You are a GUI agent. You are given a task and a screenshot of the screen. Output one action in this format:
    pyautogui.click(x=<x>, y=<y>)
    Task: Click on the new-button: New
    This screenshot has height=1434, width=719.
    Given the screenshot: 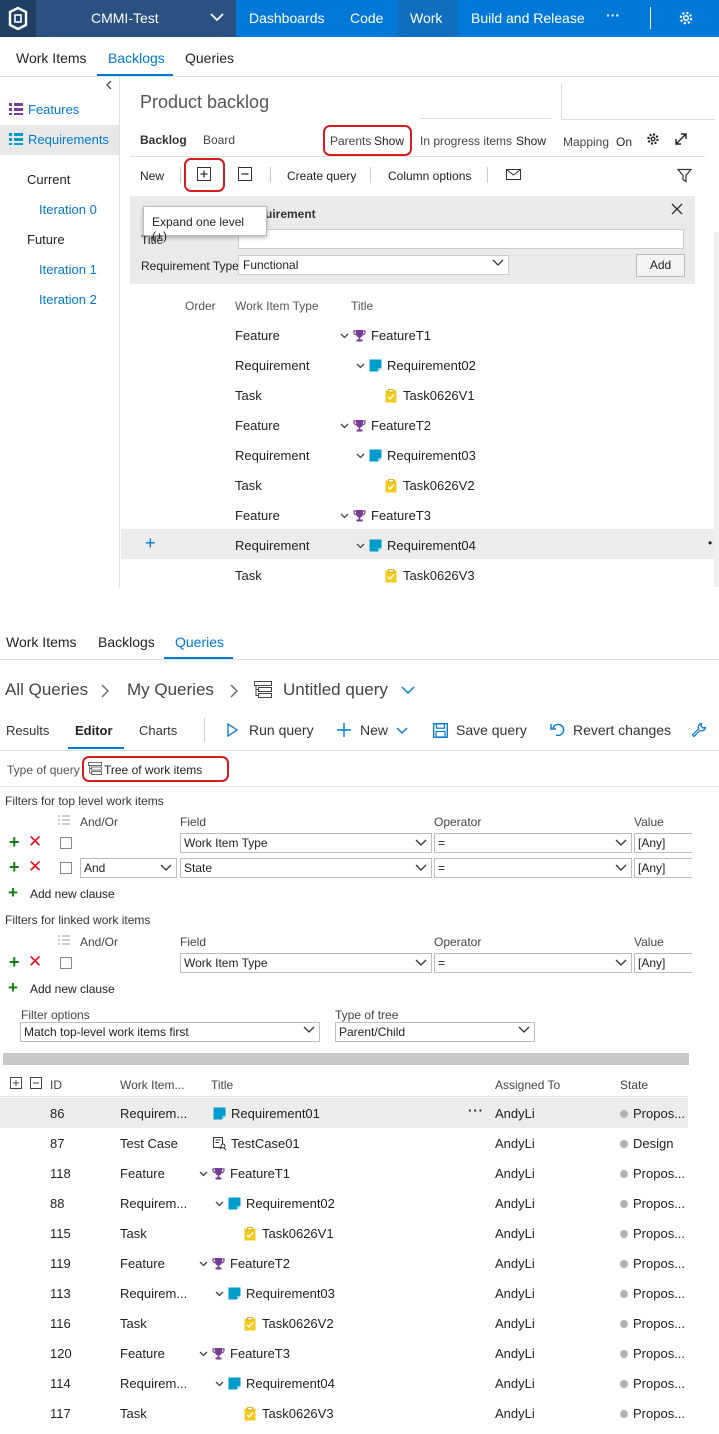 What is the action you would take?
    pyautogui.click(x=152, y=176)
    